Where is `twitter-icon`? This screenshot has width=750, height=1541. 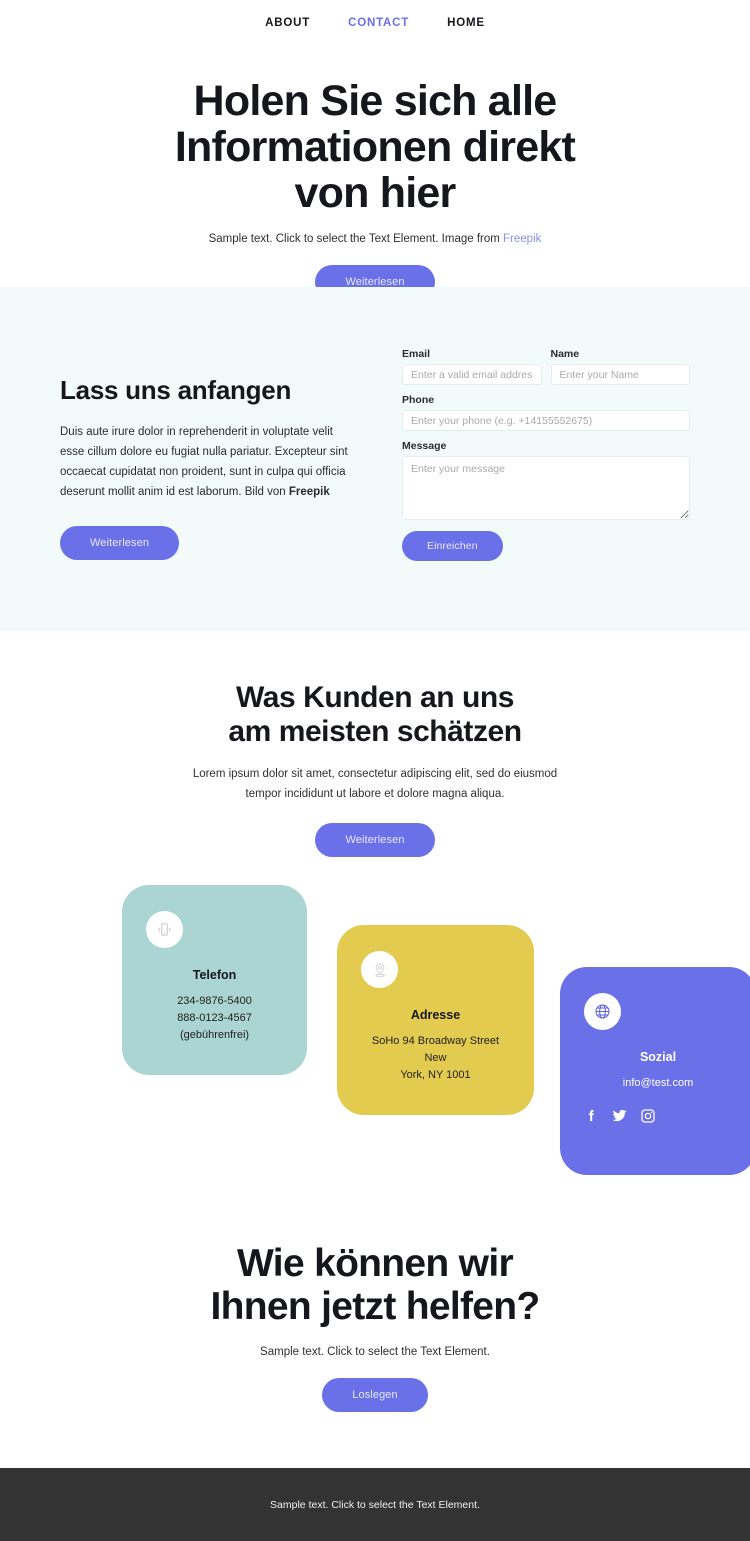 twitter-icon is located at coordinates (619, 1115).